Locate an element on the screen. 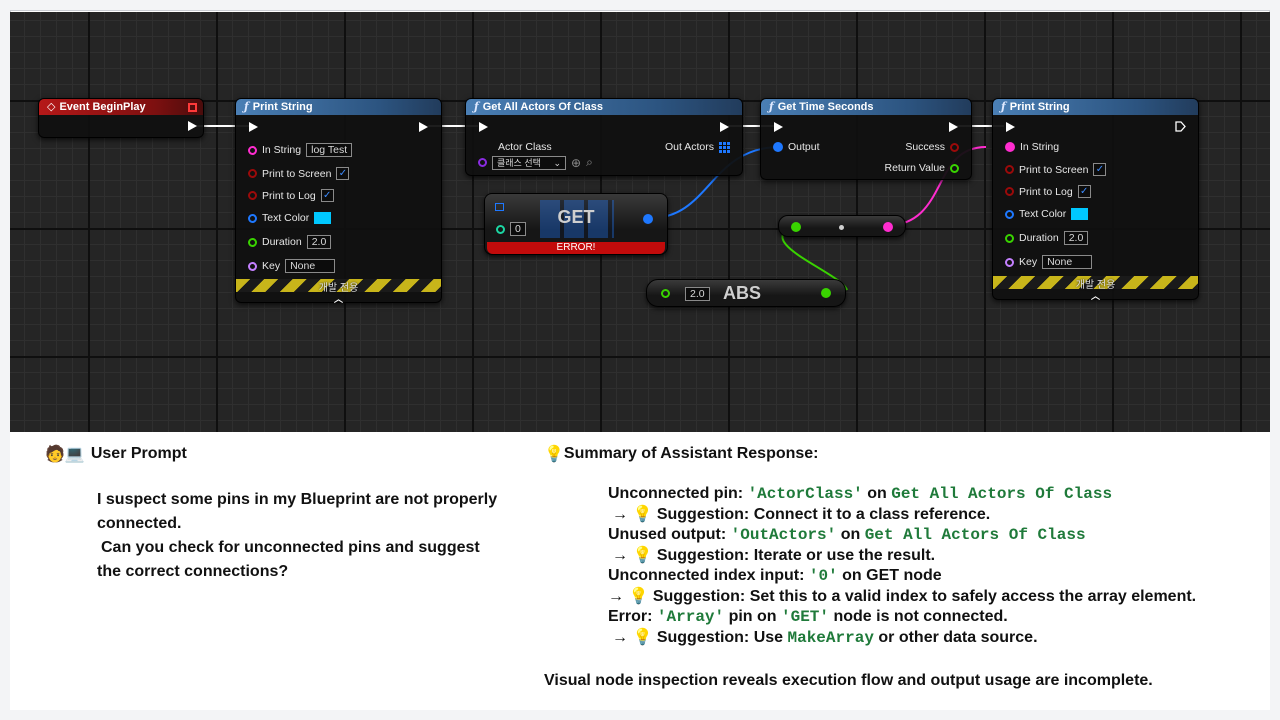 This screenshot has height=720, width=1280. exec-arrow-icon is located at coordinates (192, 126).